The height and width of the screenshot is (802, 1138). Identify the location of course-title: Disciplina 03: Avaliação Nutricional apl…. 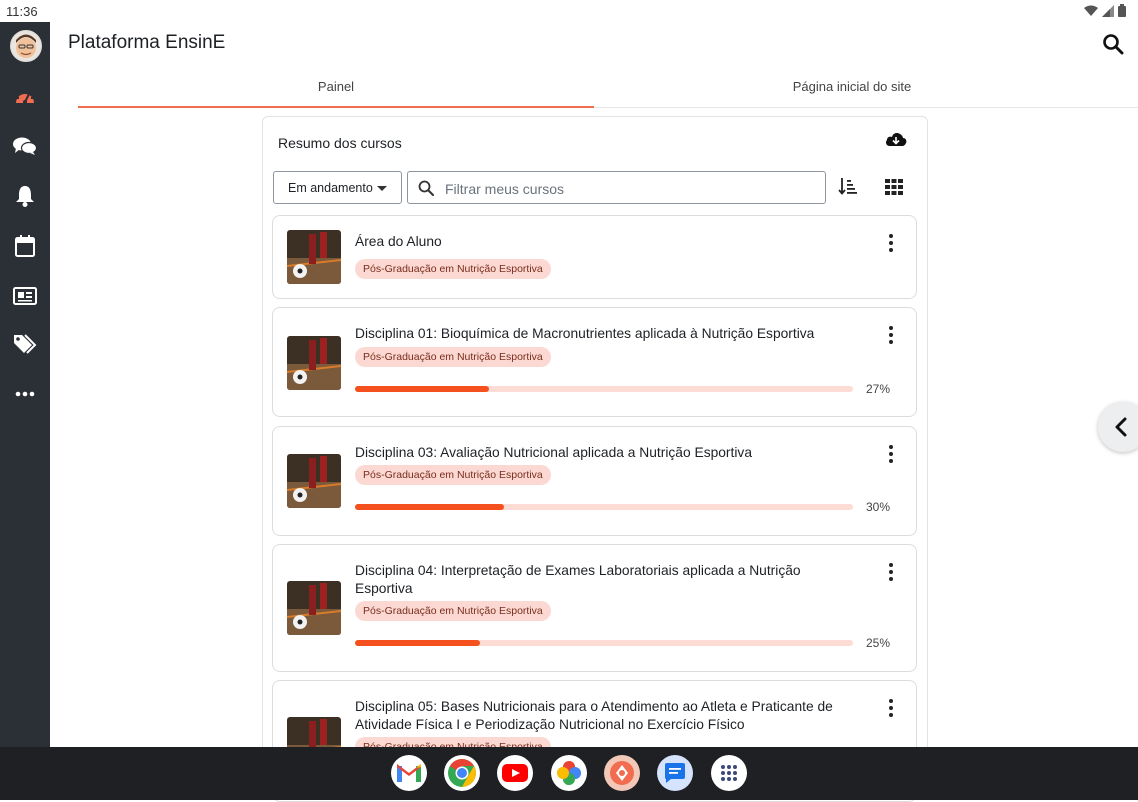
(600, 453).